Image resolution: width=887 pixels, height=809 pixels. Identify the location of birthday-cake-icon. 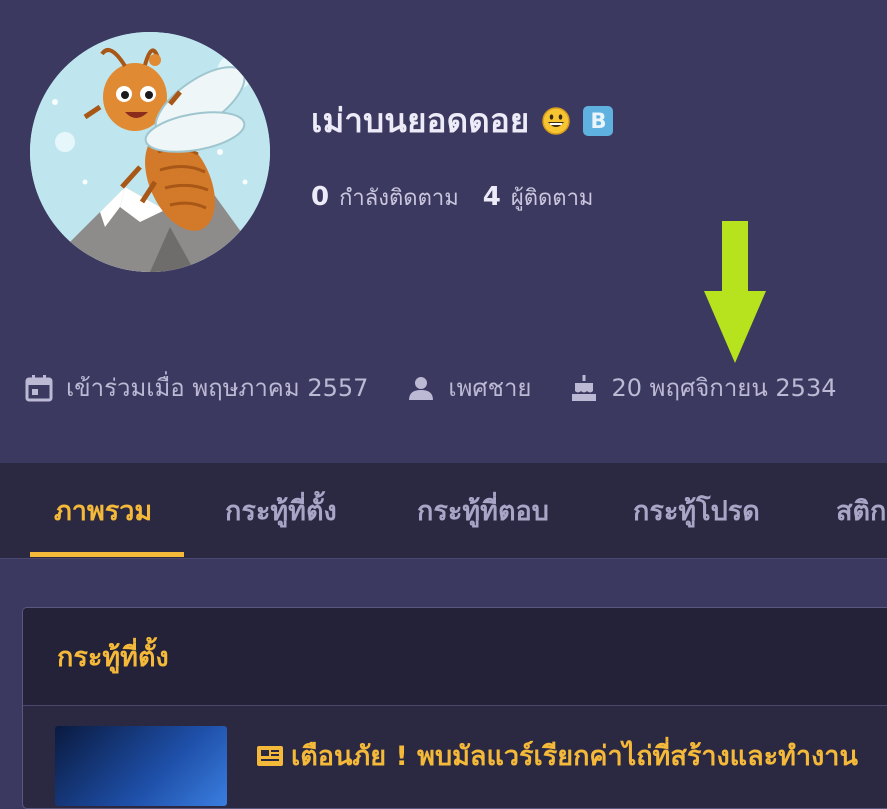
(584, 387).